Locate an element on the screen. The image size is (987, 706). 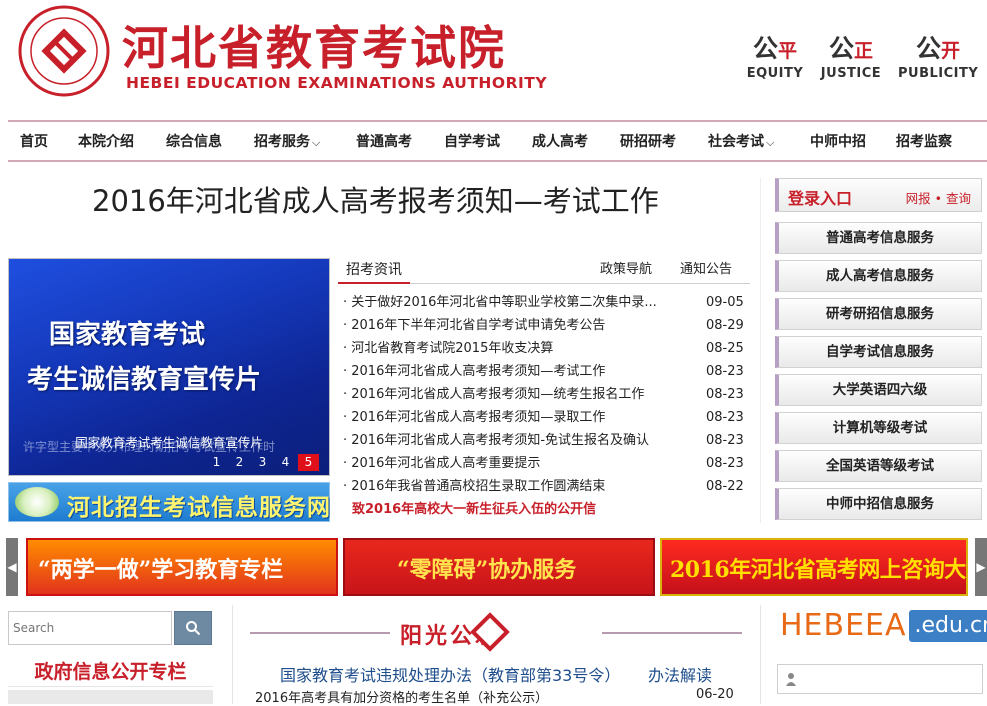
list-item: · 2016年河北省成人高考报考须知—录取工作 08-23 is located at coordinates (544, 417).